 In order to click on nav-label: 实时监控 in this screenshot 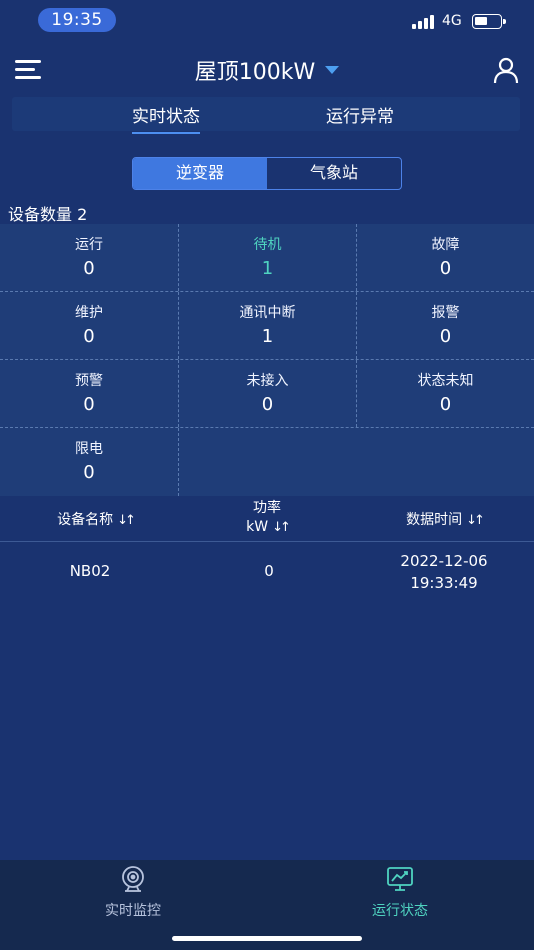, I will do `click(133, 911)`.